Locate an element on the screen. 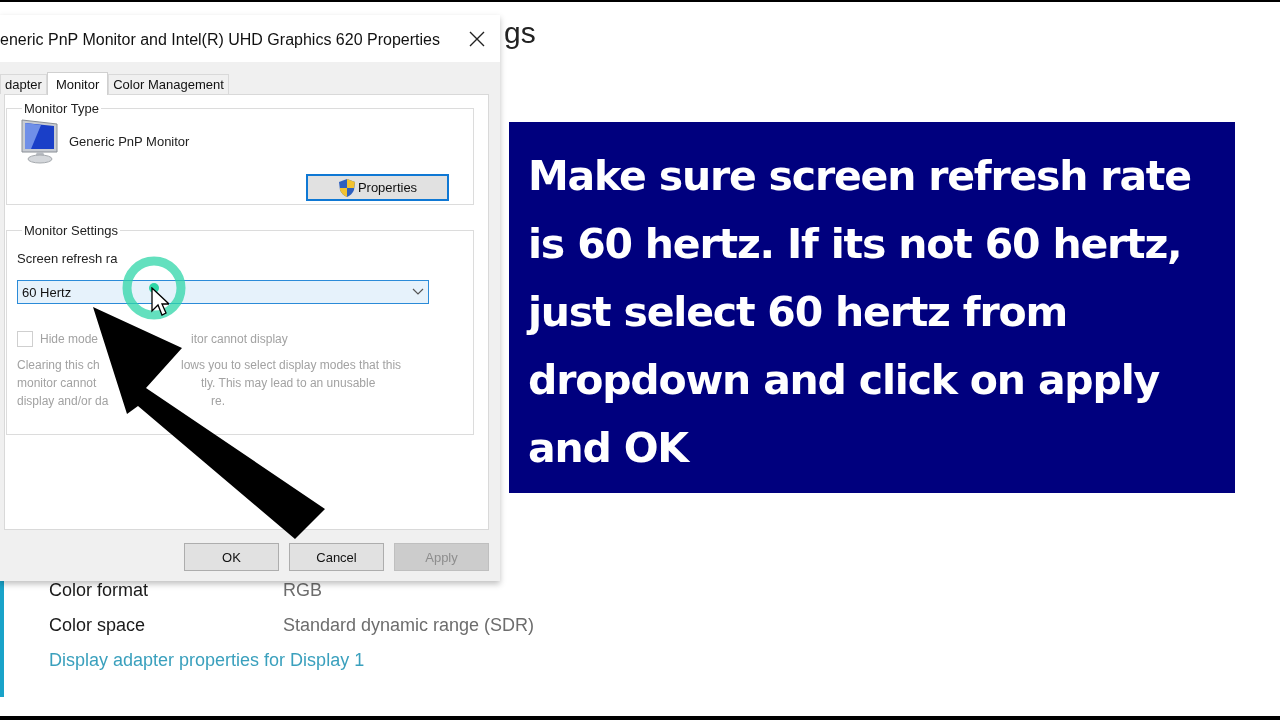 The image size is (1280, 720). click-highlight is located at coordinates (154, 288).